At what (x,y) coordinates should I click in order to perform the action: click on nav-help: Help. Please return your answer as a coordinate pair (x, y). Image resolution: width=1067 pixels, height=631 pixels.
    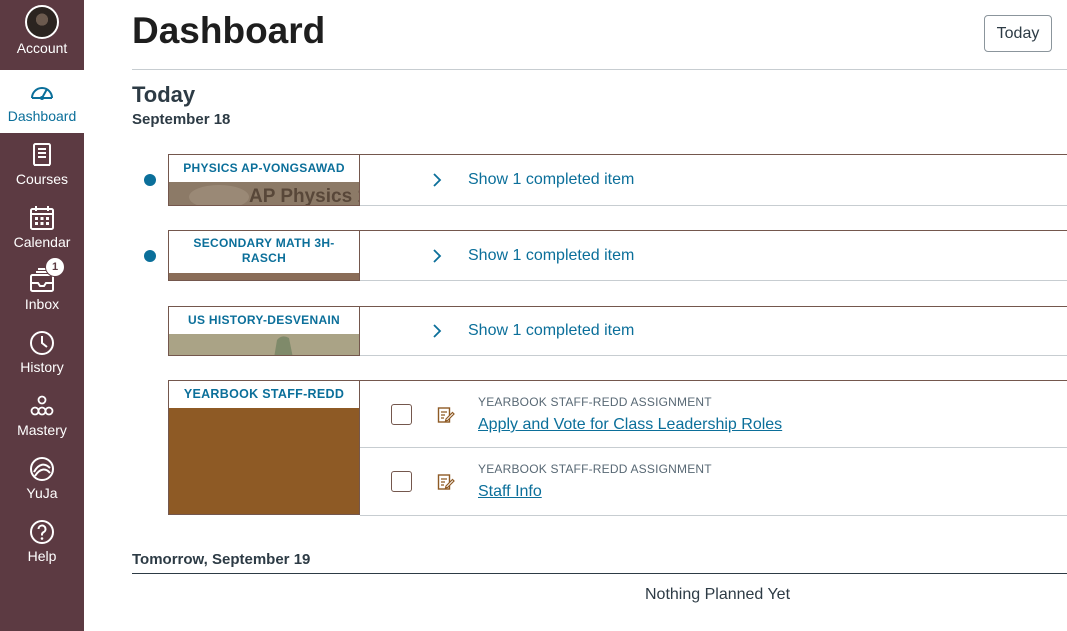
    Looking at the image, I should click on (42, 541).